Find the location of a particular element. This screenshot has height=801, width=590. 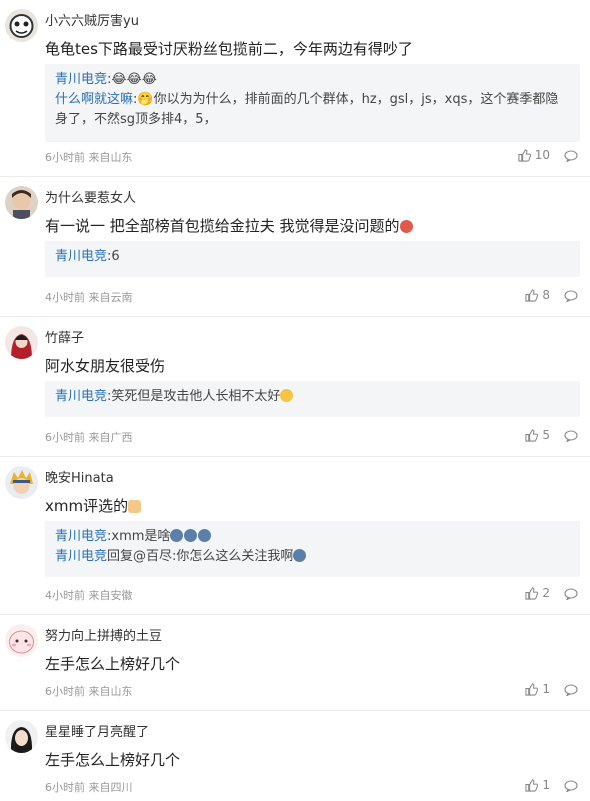

comment-meta: 6小时前 来自四川 is located at coordinates (89, 787).